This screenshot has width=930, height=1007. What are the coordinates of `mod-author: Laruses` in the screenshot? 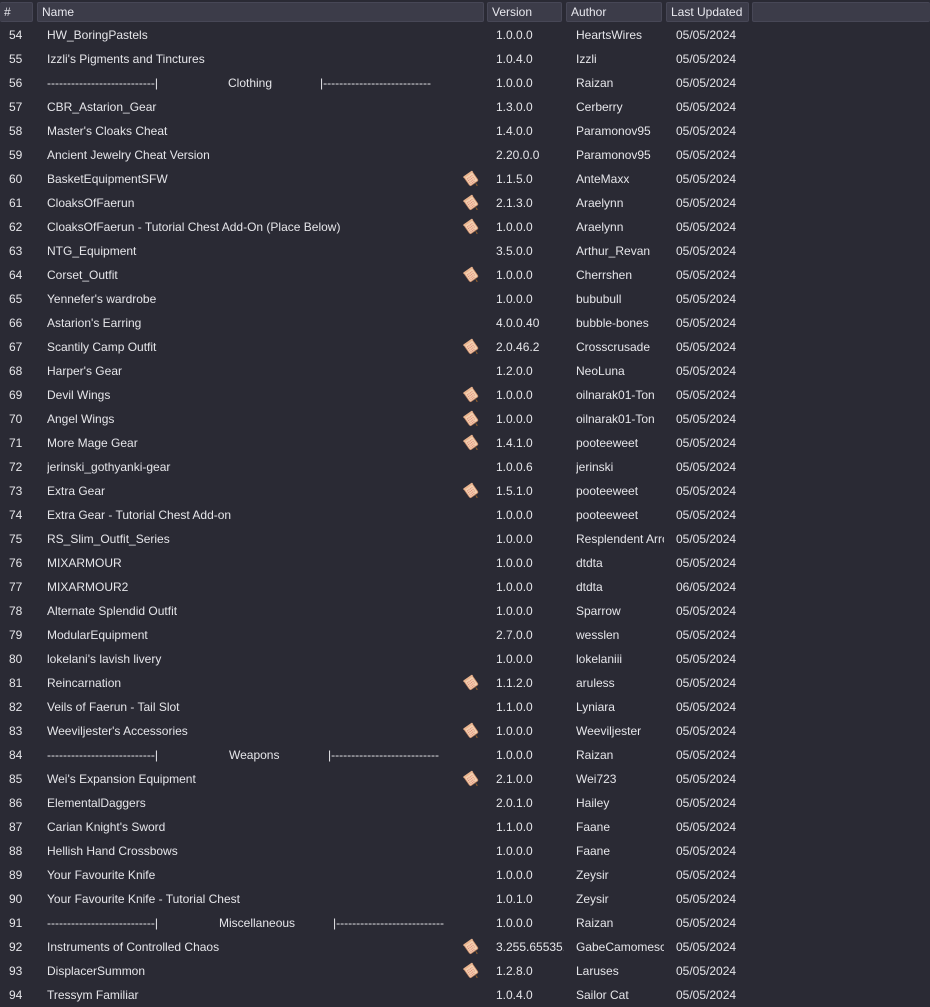 It's located at (597, 971).